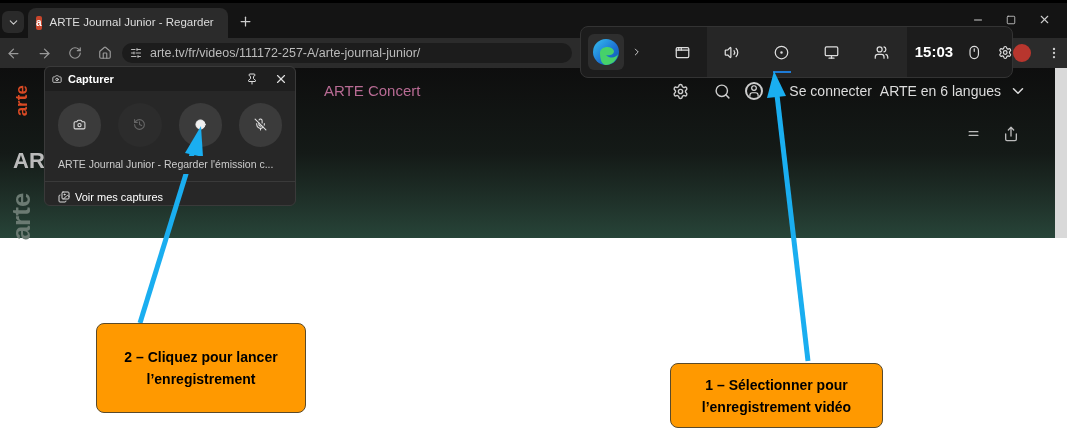 The image size is (1067, 431). I want to click on mouse-icon, so click(974, 52).